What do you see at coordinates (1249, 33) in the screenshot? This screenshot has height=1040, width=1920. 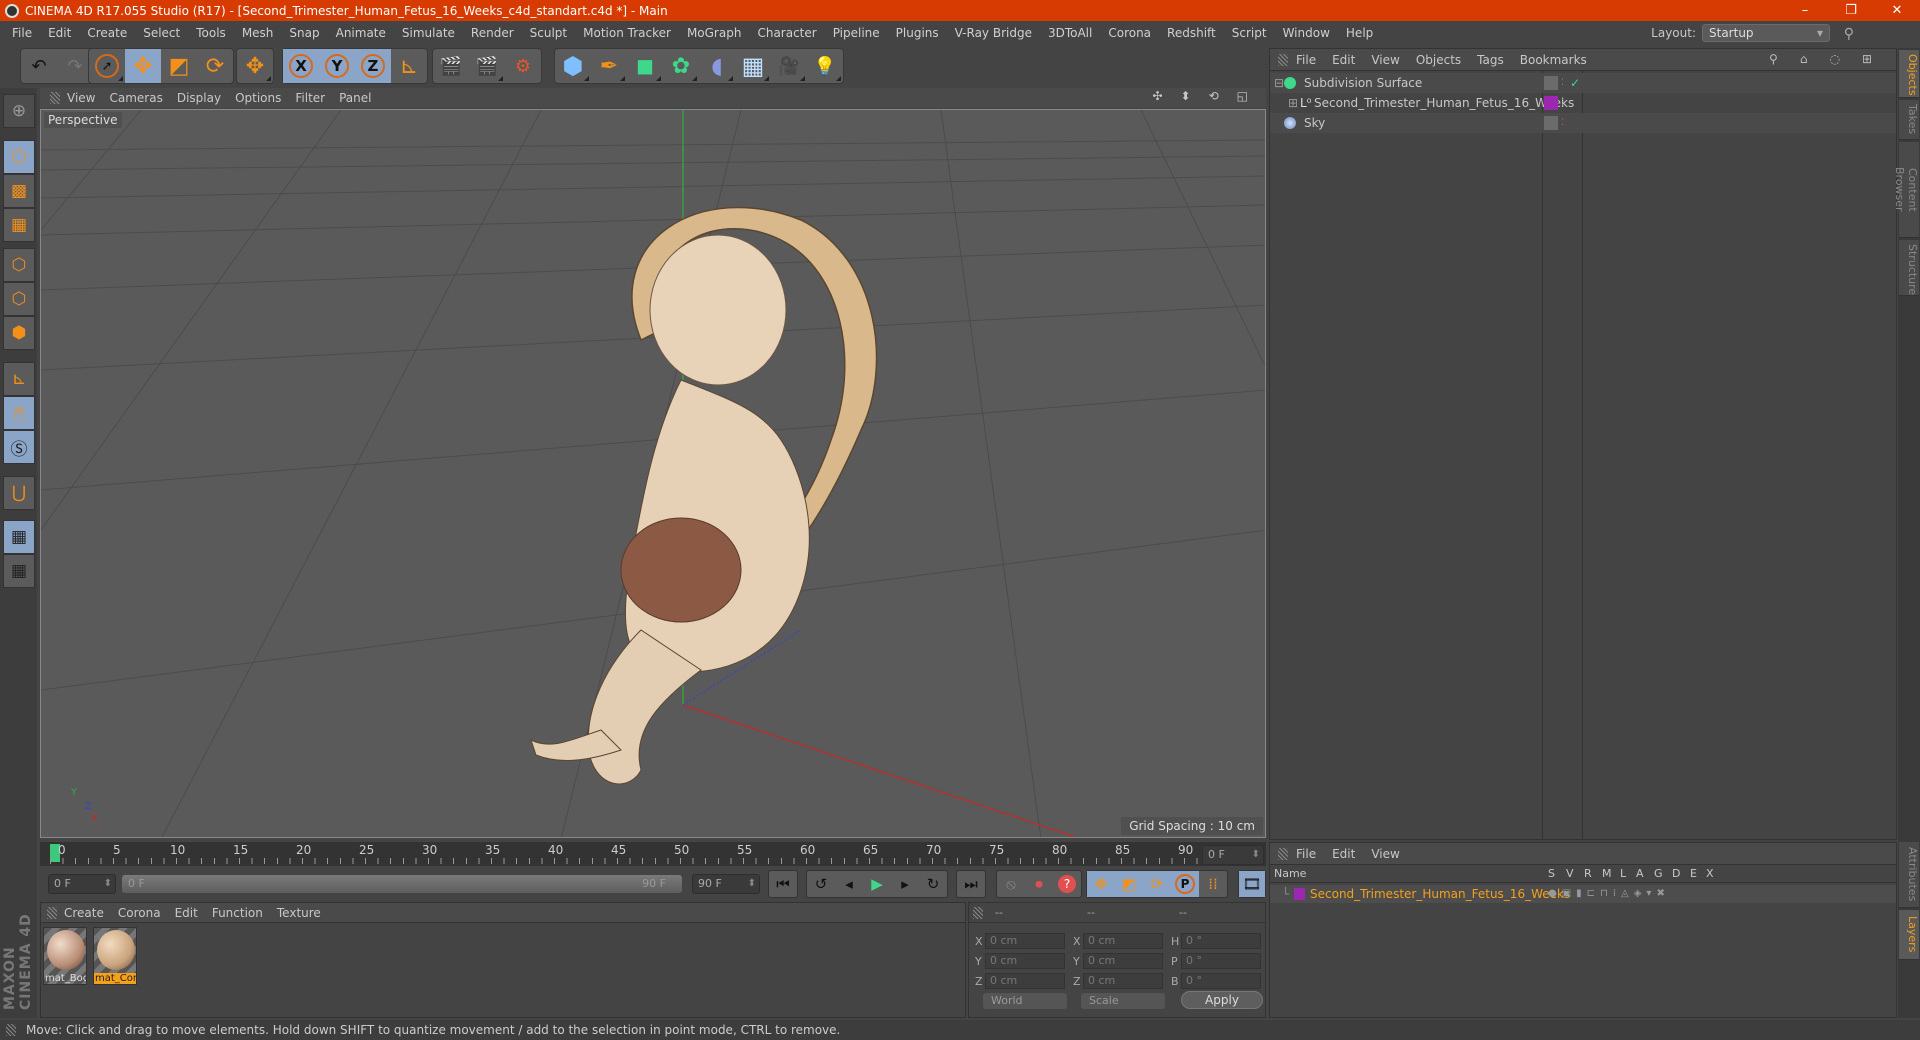 I see `menu-script: Script` at bounding box center [1249, 33].